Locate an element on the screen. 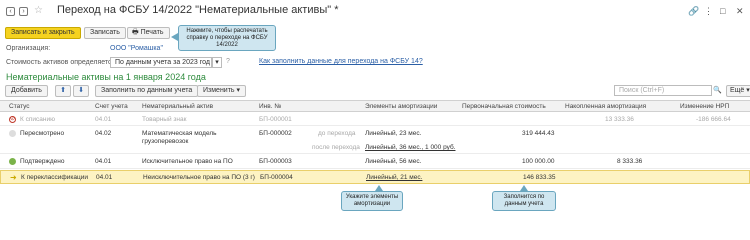  add-button: Добавить is located at coordinates (26, 91).